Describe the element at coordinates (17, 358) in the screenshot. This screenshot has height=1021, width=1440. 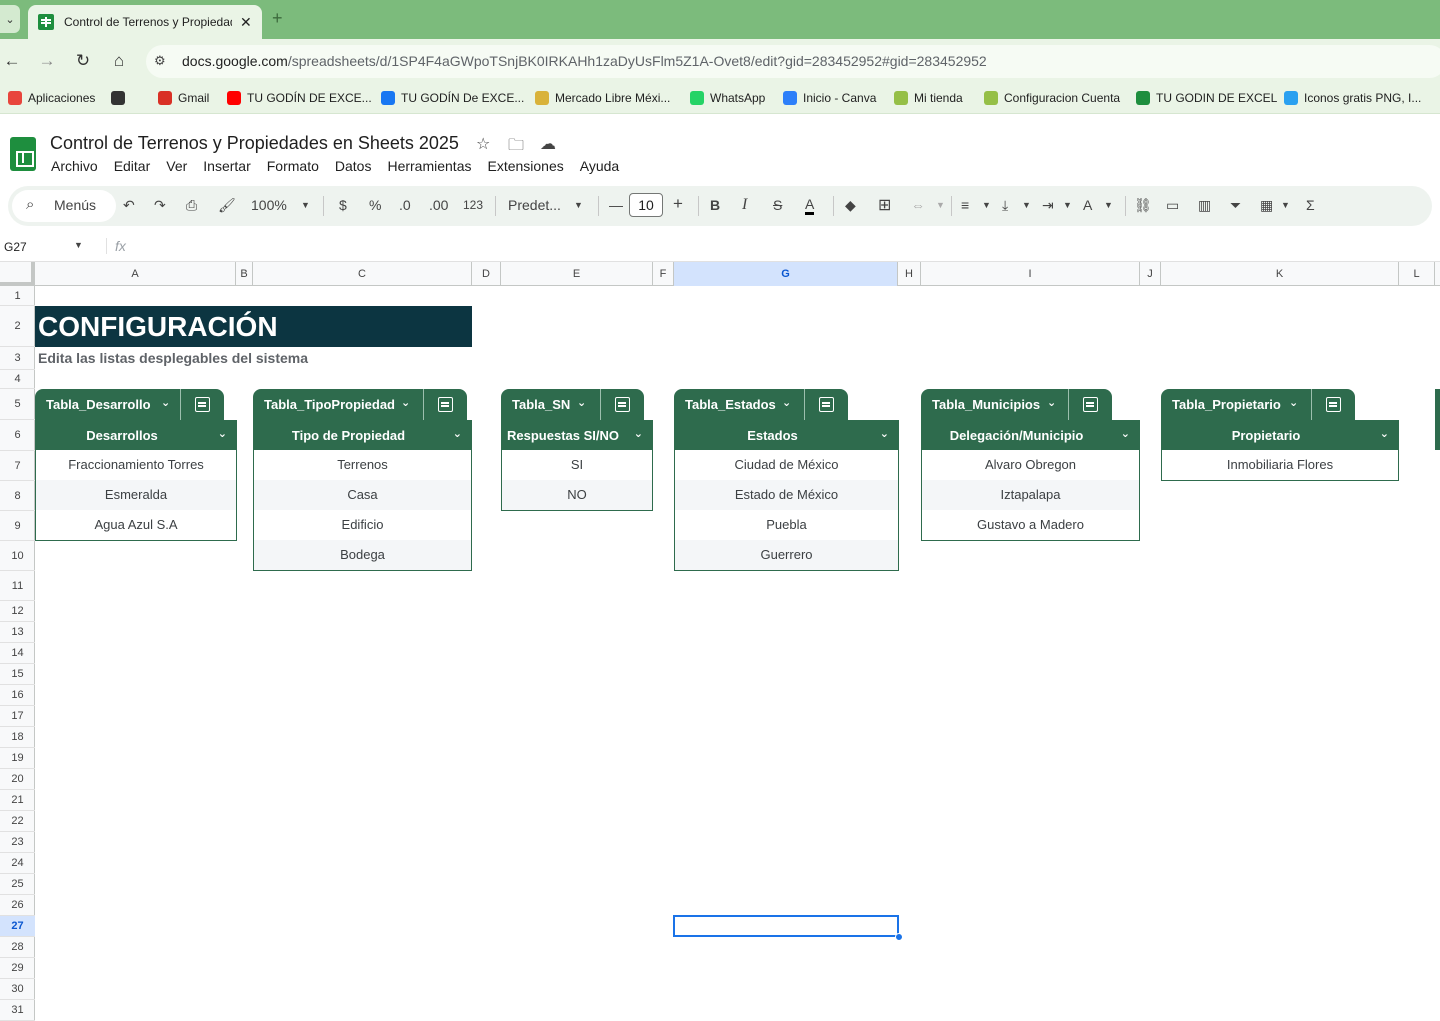
I see `row-header-3: 3` at that location.